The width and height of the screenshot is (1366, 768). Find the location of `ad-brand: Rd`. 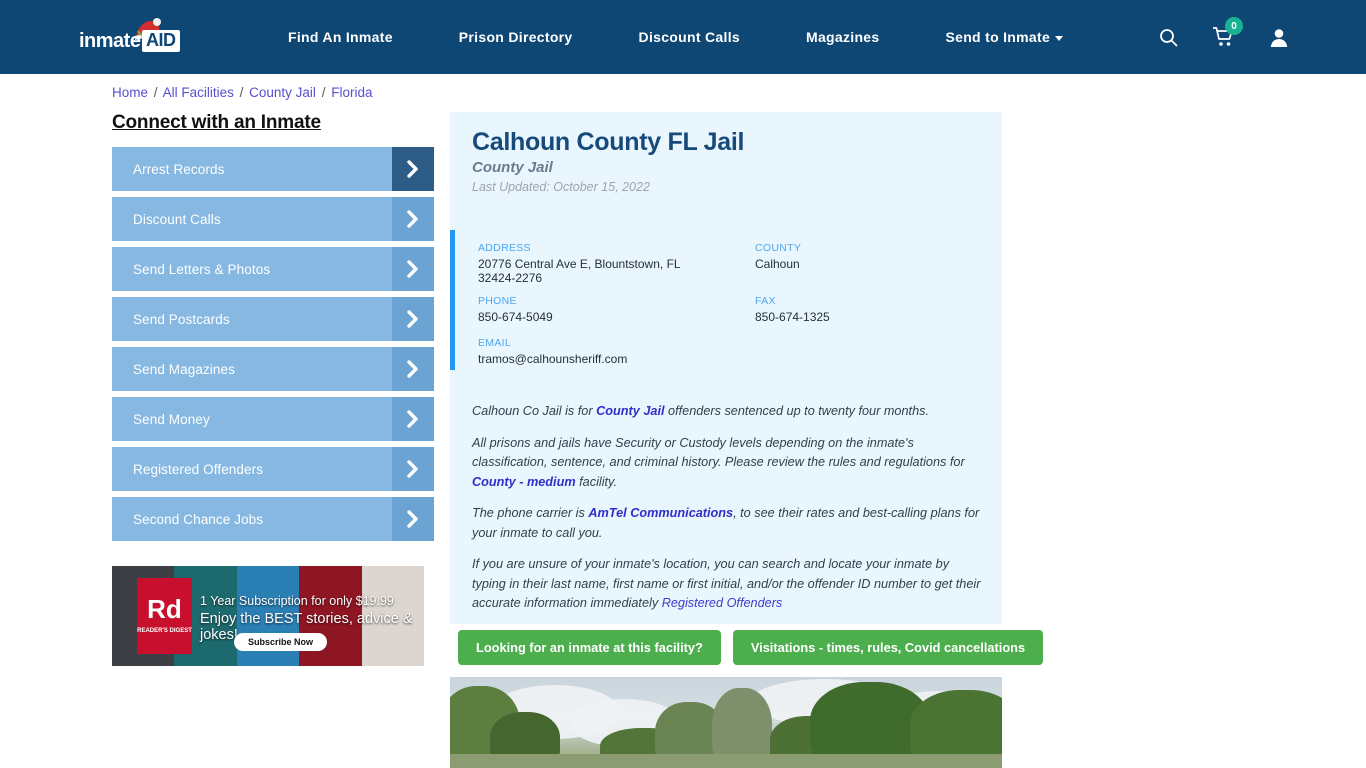

ad-brand: Rd is located at coordinates (164, 609).